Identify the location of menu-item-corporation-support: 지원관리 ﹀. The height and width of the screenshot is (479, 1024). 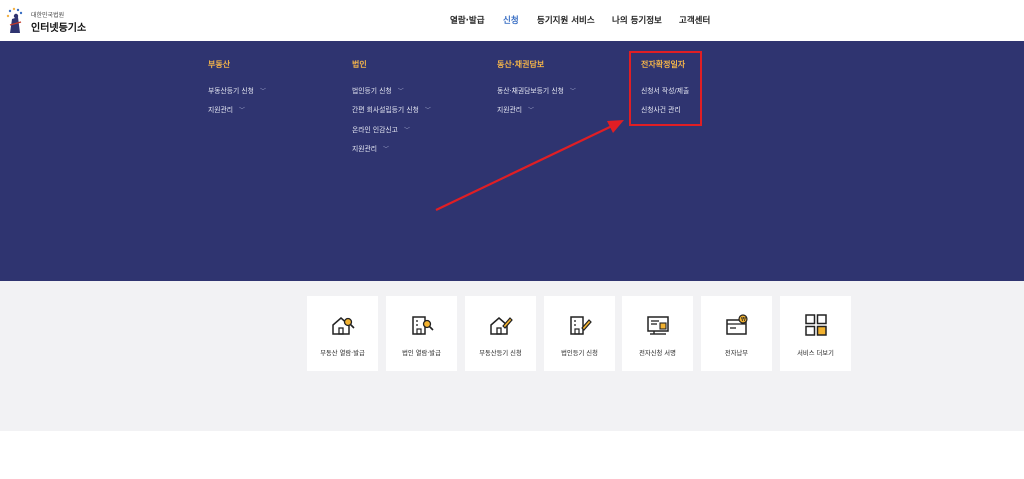
(370, 148).